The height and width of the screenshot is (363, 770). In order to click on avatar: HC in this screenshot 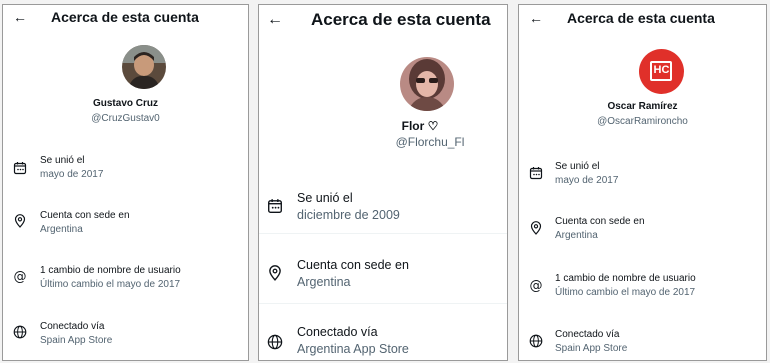, I will do `click(661, 71)`.